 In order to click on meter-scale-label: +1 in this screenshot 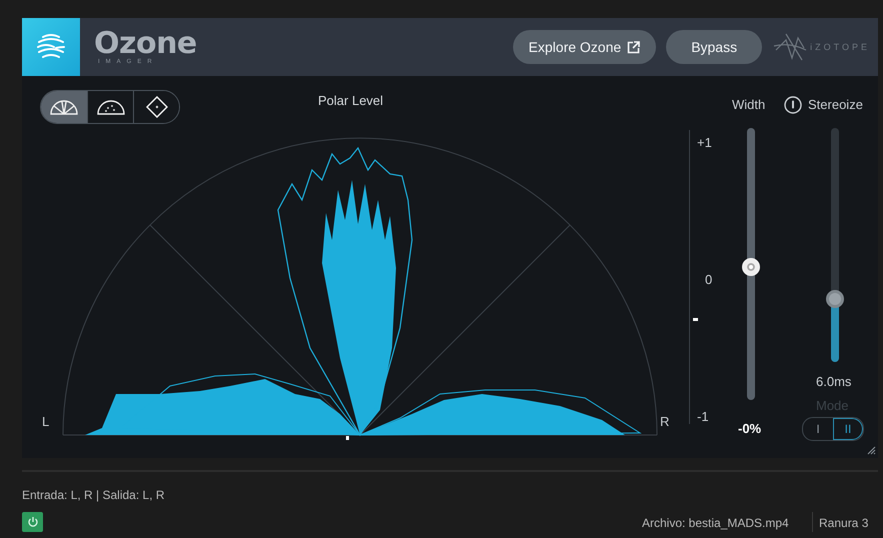, I will do `click(704, 142)`.